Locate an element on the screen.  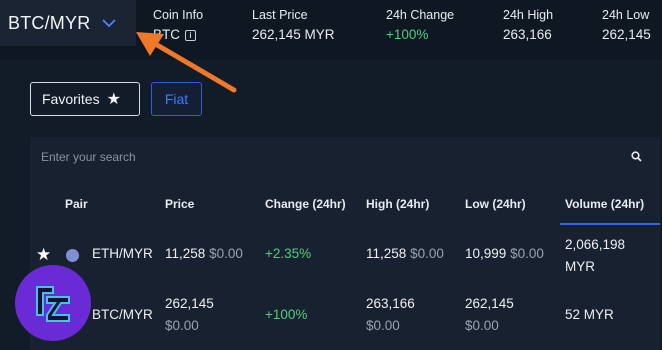
favorites-label: Favorites is located at coordinates (71, 99).